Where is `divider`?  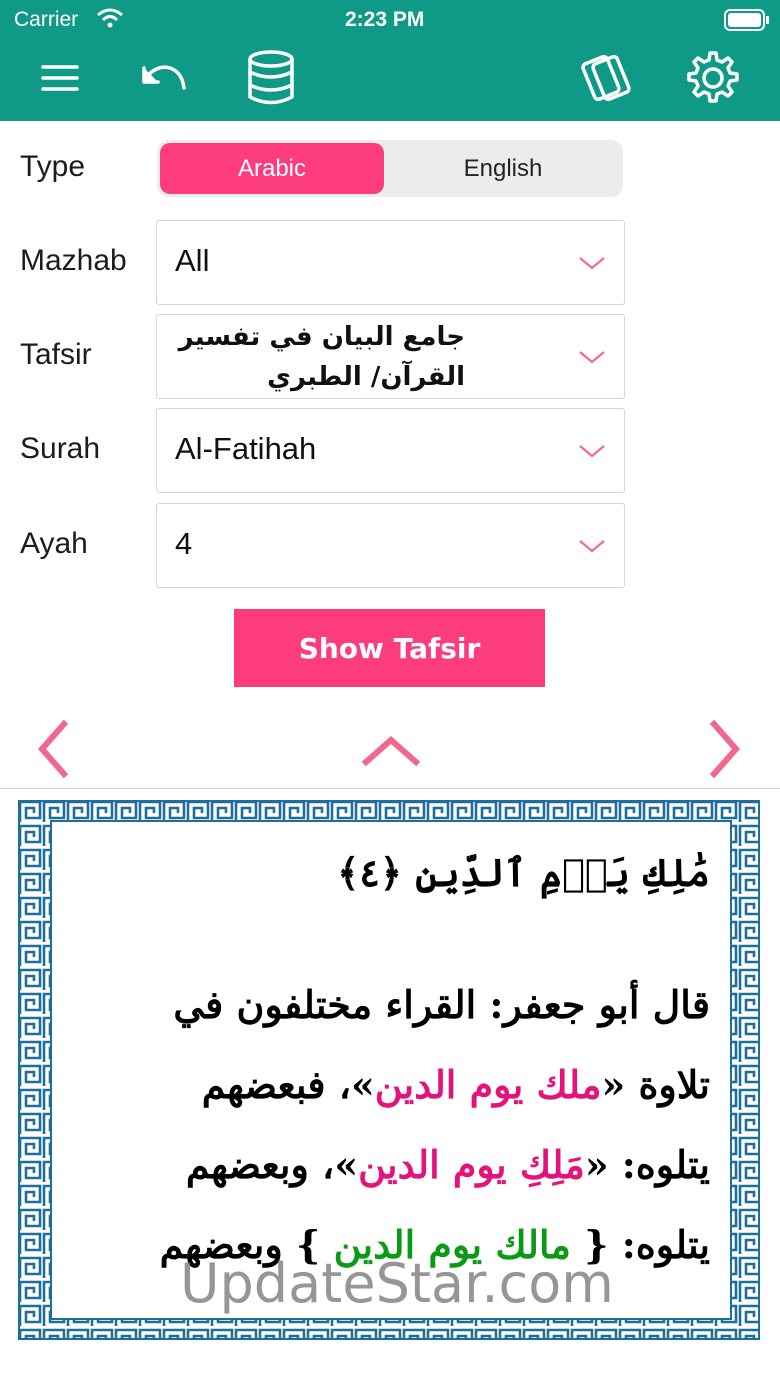 divider is located at coordinates (390, 788).